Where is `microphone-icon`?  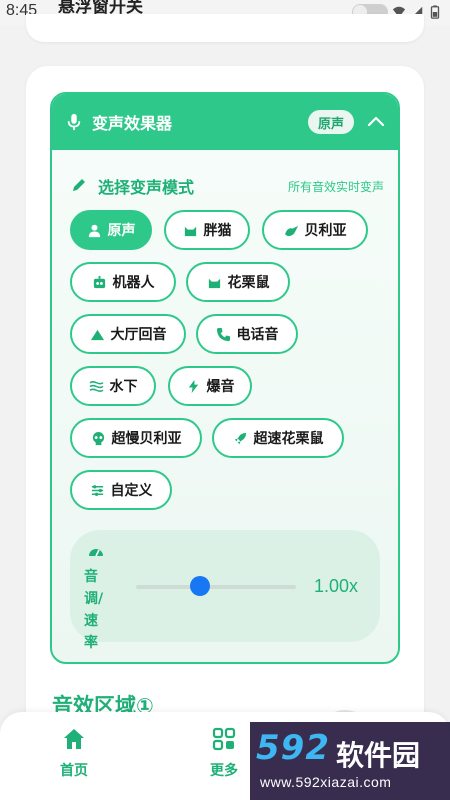
microphone-icon is located at coordinates (74, 122).